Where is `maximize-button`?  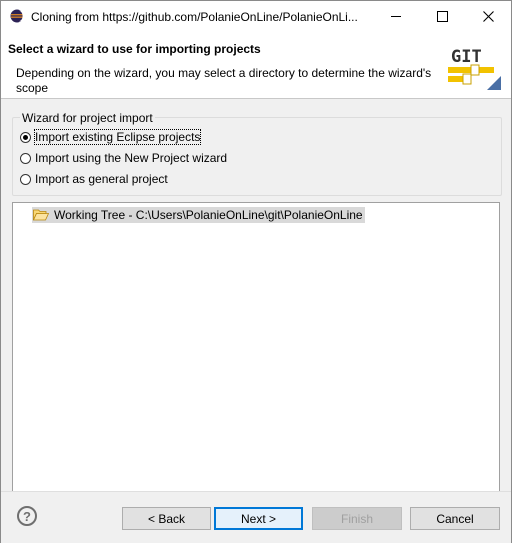
maximize-button is located at coordinates (442, 16).